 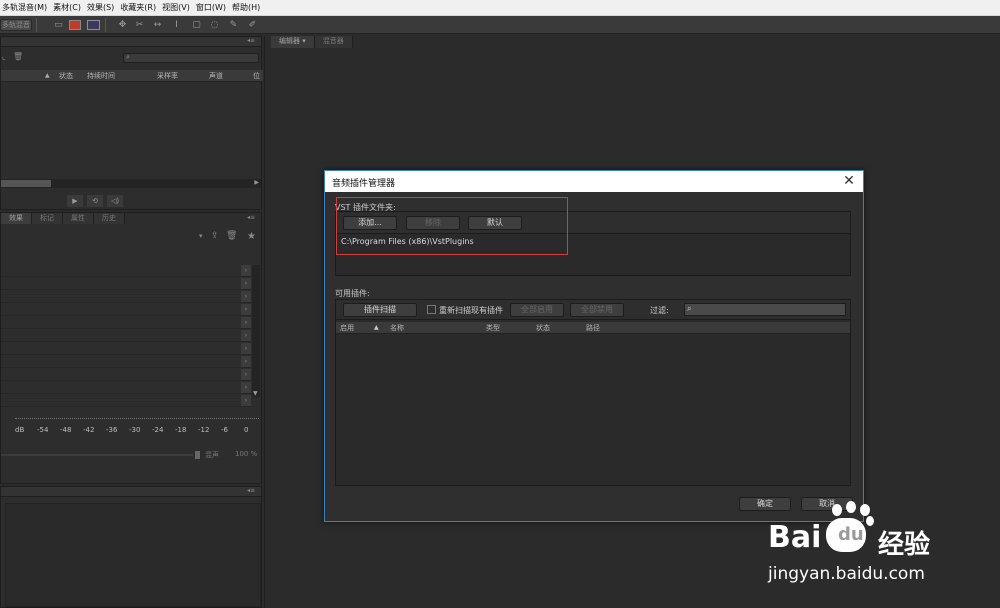 I want to click on spectral-view-icon, so click(x=75, y=25).